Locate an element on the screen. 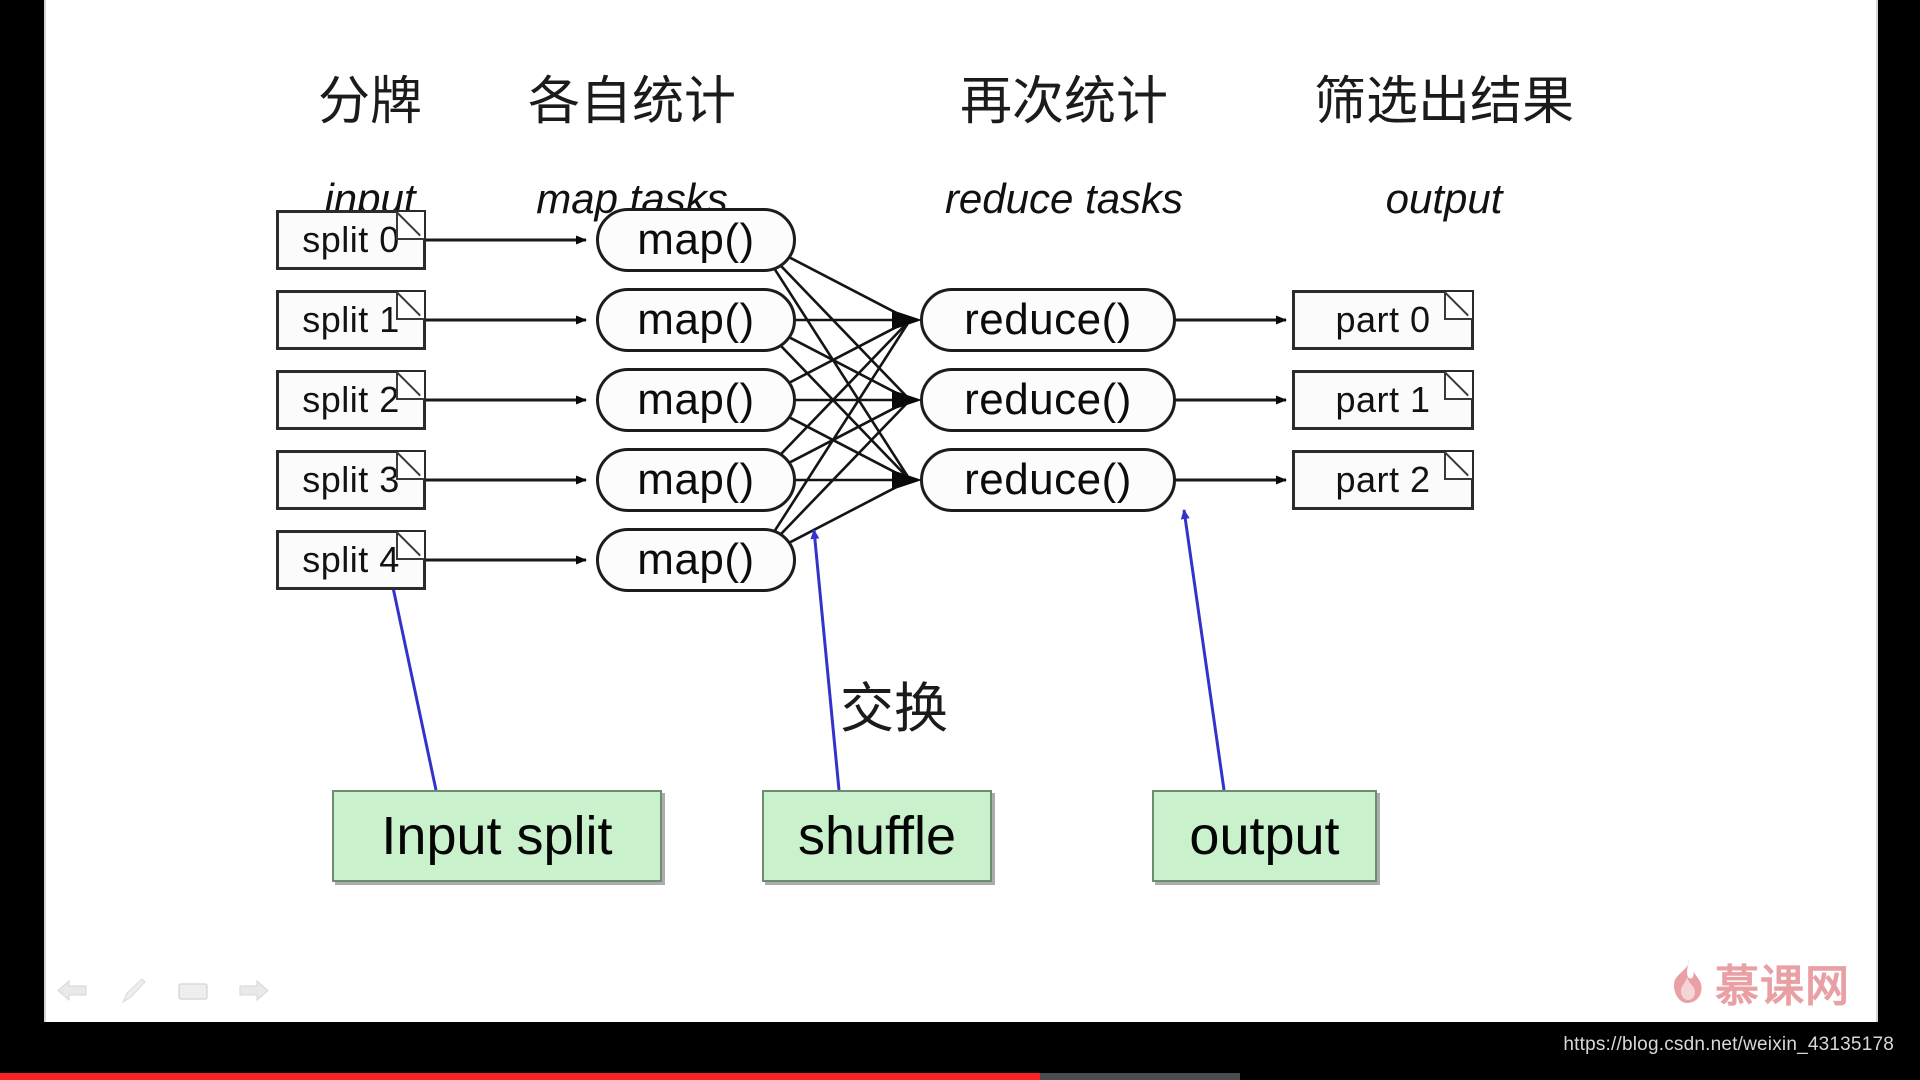 This screenshot has height=1080, width=1920. output-part-label: part 1 is located at coordinates (1383, 399).